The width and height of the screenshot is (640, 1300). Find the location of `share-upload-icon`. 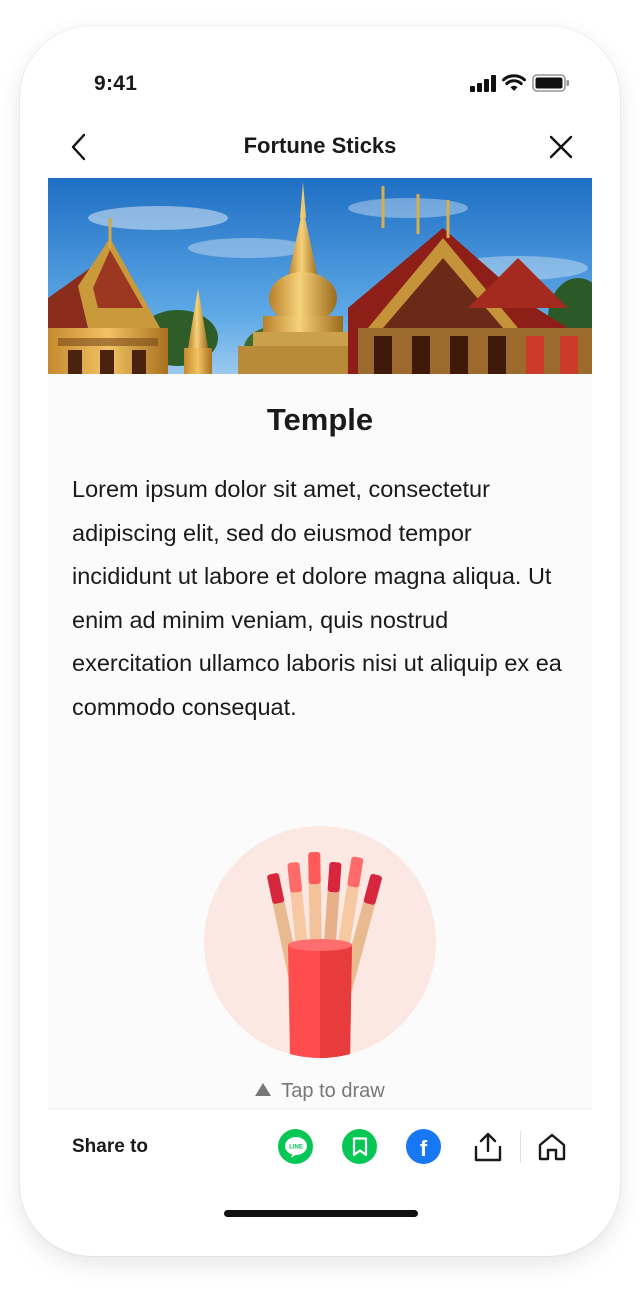

share-upload-icon is located at coordinates (487, 1146).